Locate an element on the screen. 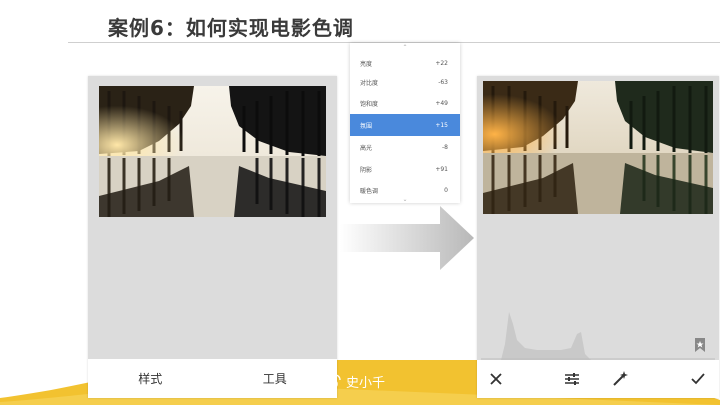 The image size is (720, 405). bottom-tab-bar: 样式 工具 is located at coordinates (212, 378).